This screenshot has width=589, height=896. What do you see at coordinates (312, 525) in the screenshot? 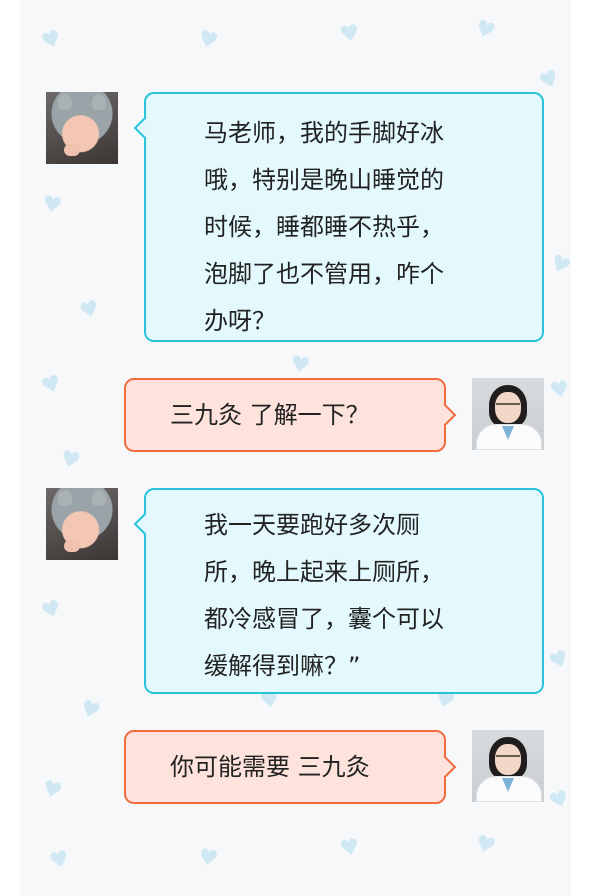
I see `message-text-line: 我一天要跑好多次厕` at bounding box center [312, 525].